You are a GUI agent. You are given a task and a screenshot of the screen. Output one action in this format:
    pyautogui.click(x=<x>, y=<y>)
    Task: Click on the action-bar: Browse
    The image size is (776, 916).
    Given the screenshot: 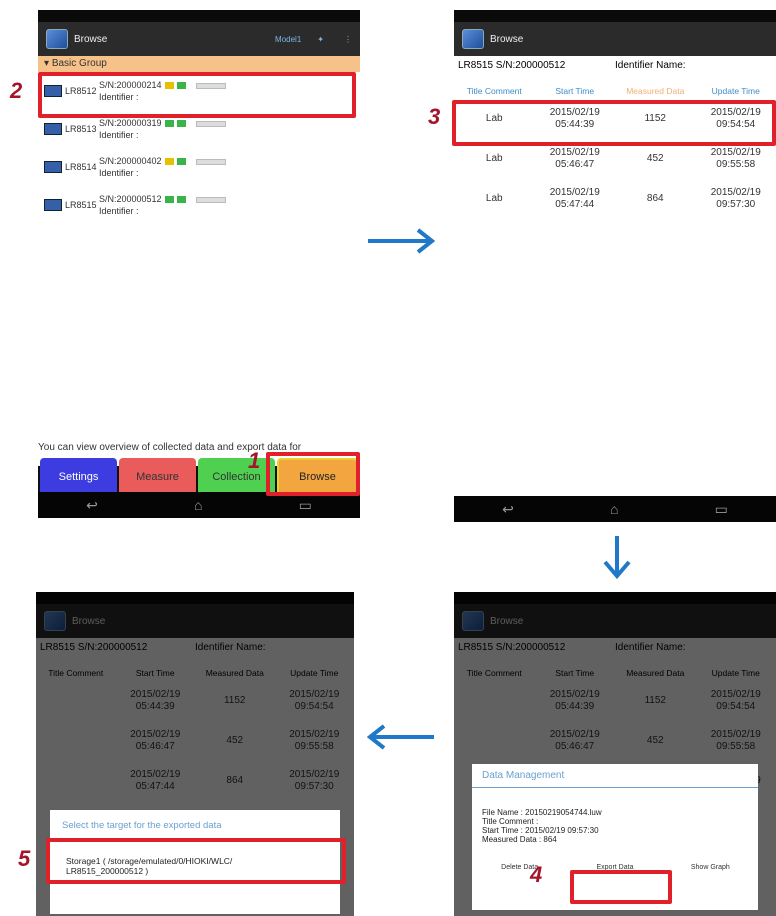 What is the action you would take?
    pyautogui.click(x=615, y=39)
    